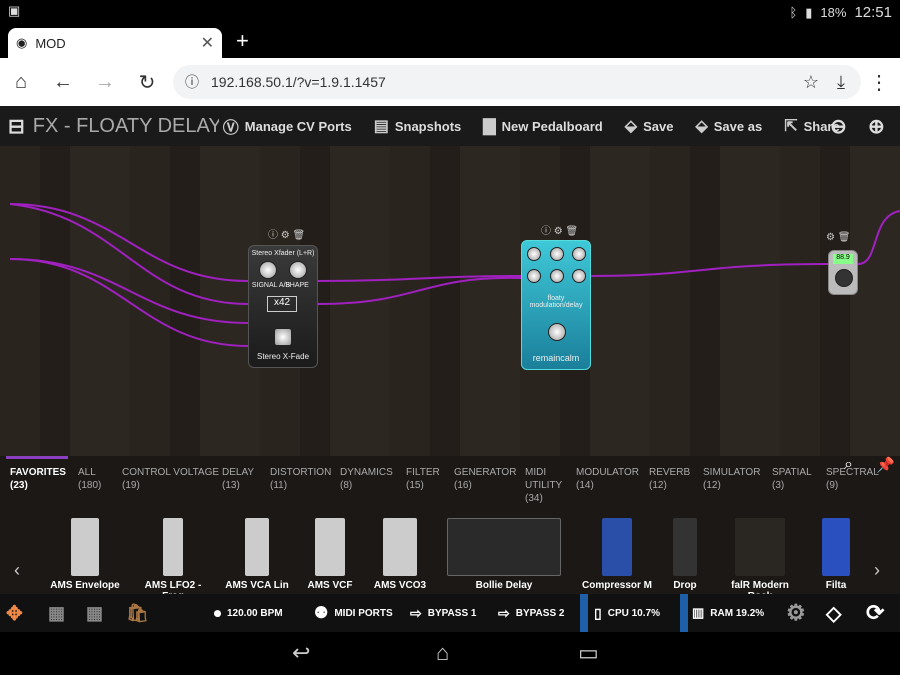 Image resolution: width=900 pixels, height=675 pixels. Describe the element at coordinates (838, 126) in the screenshot. I see `zoom-out-icon: ⊖` at that location.